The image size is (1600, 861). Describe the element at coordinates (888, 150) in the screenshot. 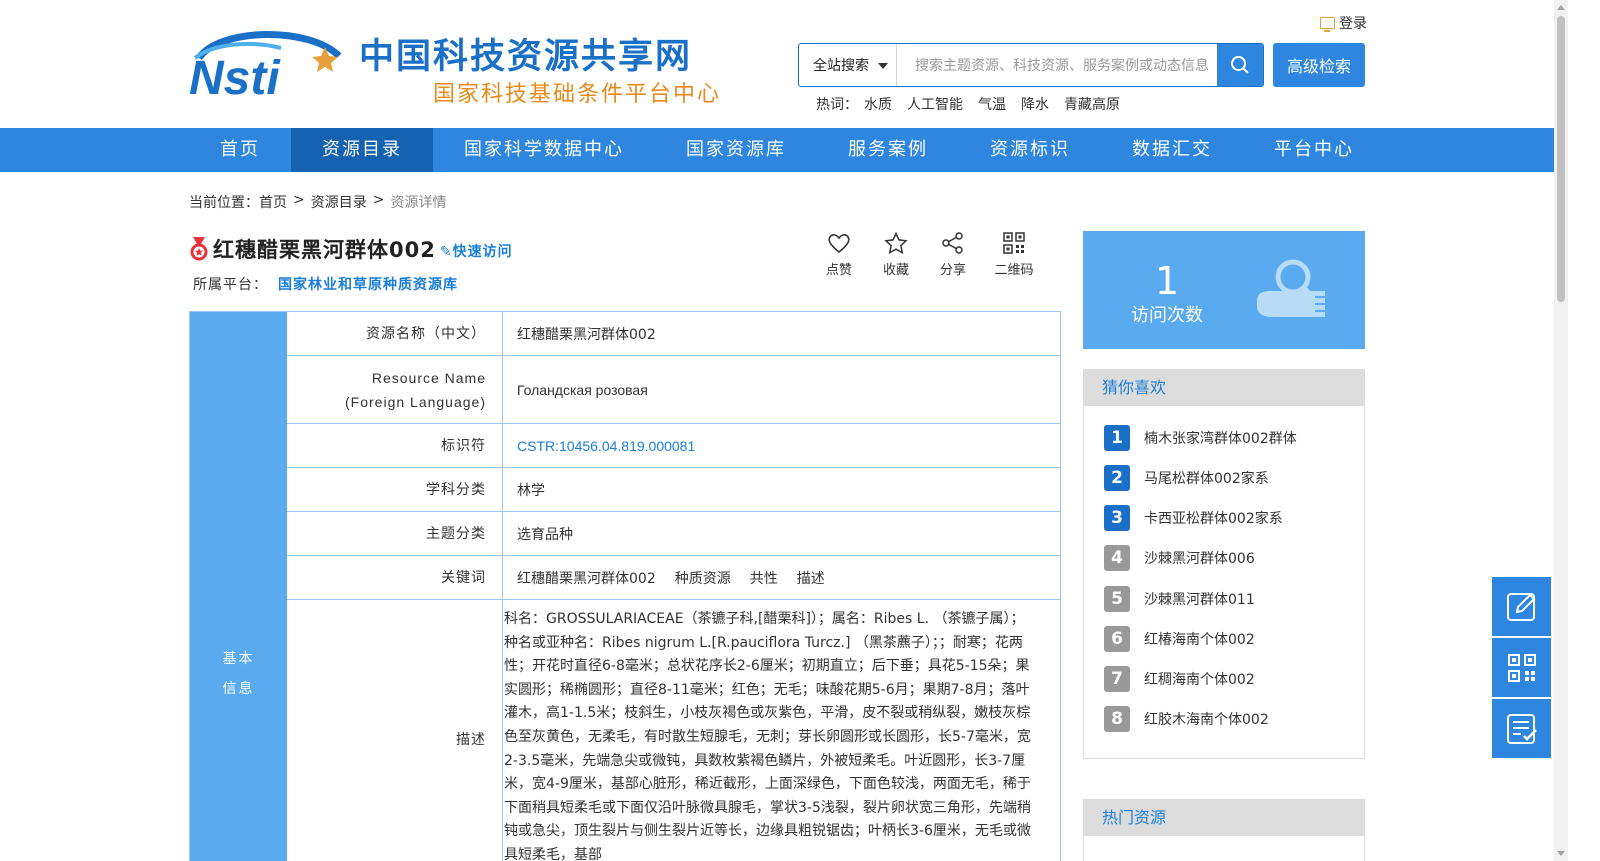

I see `nav-item-service-cases: 服务案例` at that location.